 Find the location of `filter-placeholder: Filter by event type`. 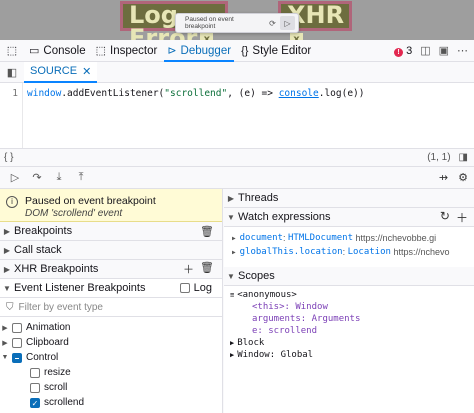

filter-placeholder: Filter by event type is located at coordinates (60, 307).